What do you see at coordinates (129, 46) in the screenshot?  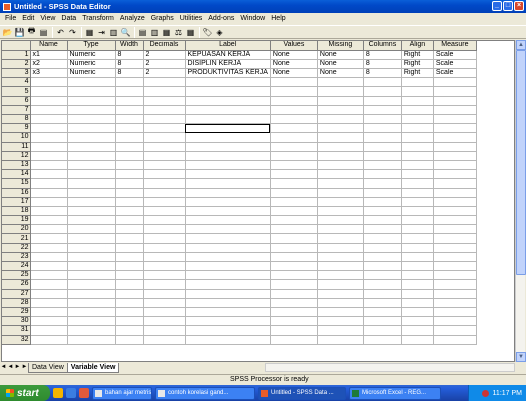 I see `column-header-width: Width` at bounding box center [129, 46].